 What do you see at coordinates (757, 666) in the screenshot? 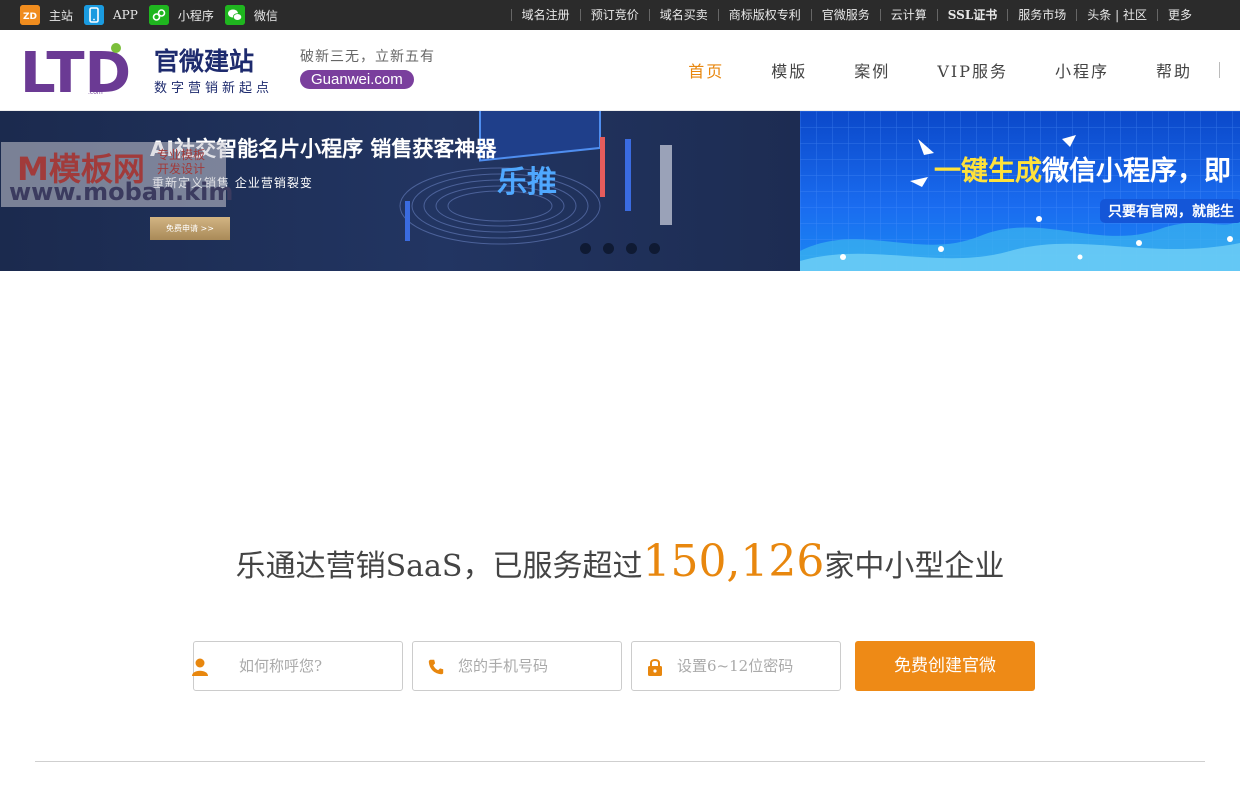
I see `password-input` at bounding box center [757, 666].